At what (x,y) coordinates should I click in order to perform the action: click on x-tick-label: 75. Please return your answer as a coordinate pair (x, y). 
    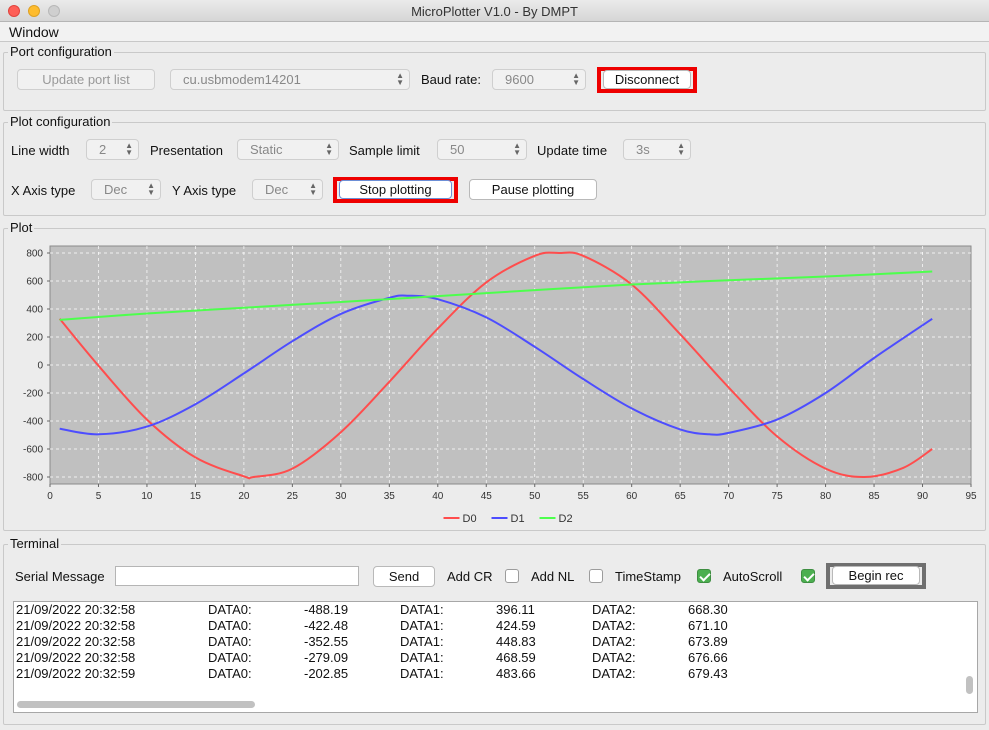
    Looking at the image, I should click on (778, 496).